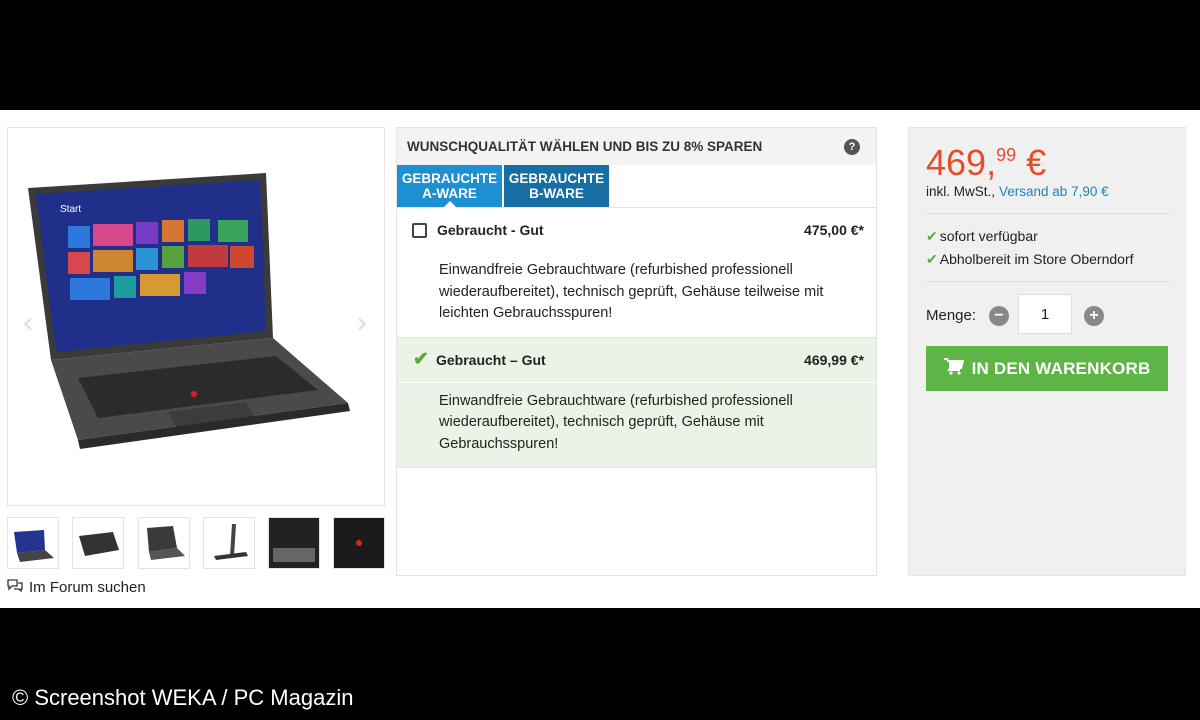  Describe the element at coordinates (1061, 368) in the screenshot. I see `add-to-cart-label: IN DEN WARENKORB` at that location.